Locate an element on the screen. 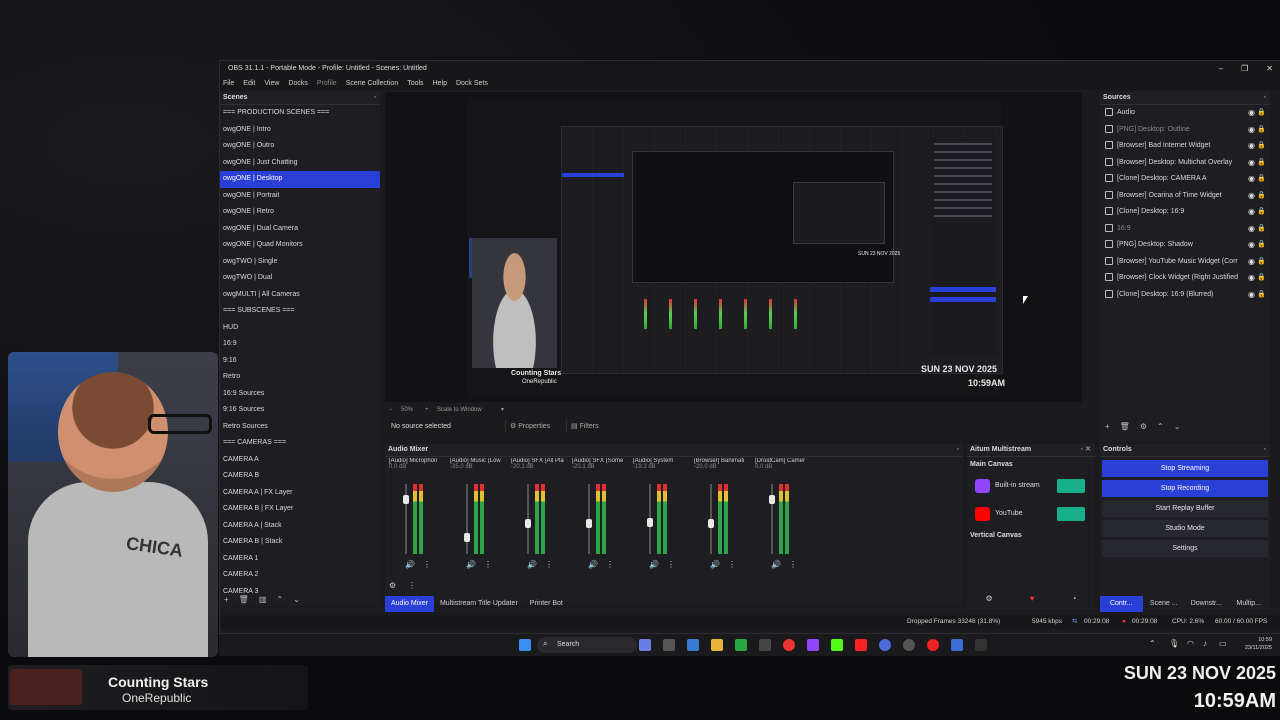  scene-item: 9:16 is located at coordinates (300, 361).